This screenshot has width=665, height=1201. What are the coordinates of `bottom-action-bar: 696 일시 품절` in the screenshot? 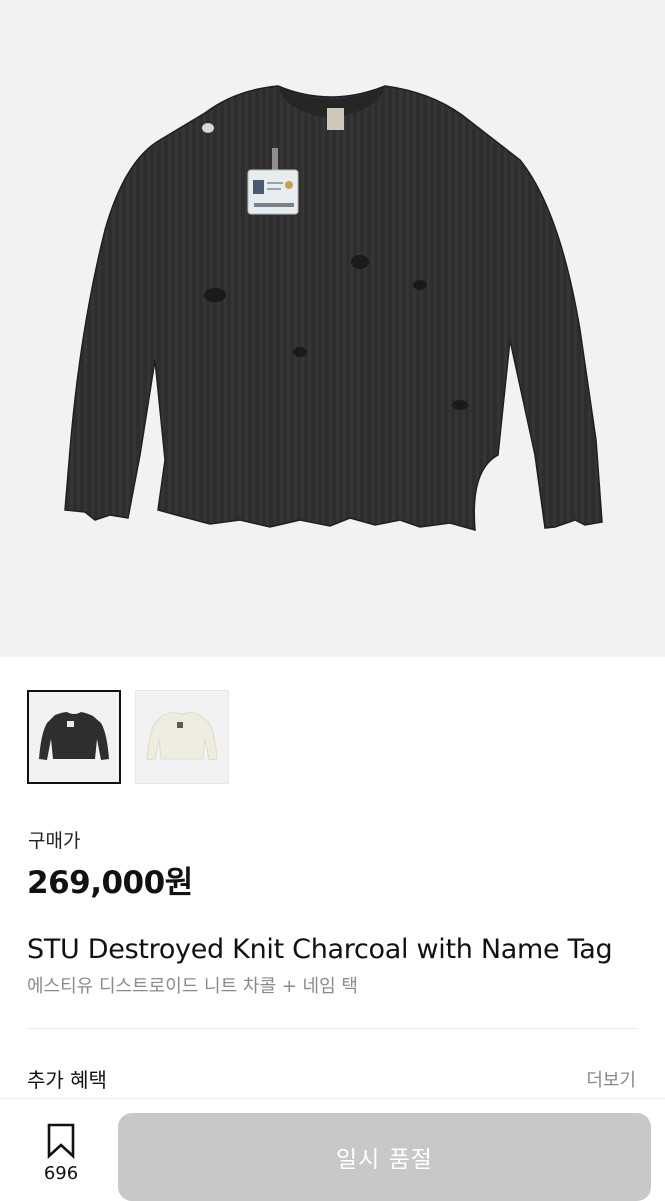 It's located at (332, 1149).